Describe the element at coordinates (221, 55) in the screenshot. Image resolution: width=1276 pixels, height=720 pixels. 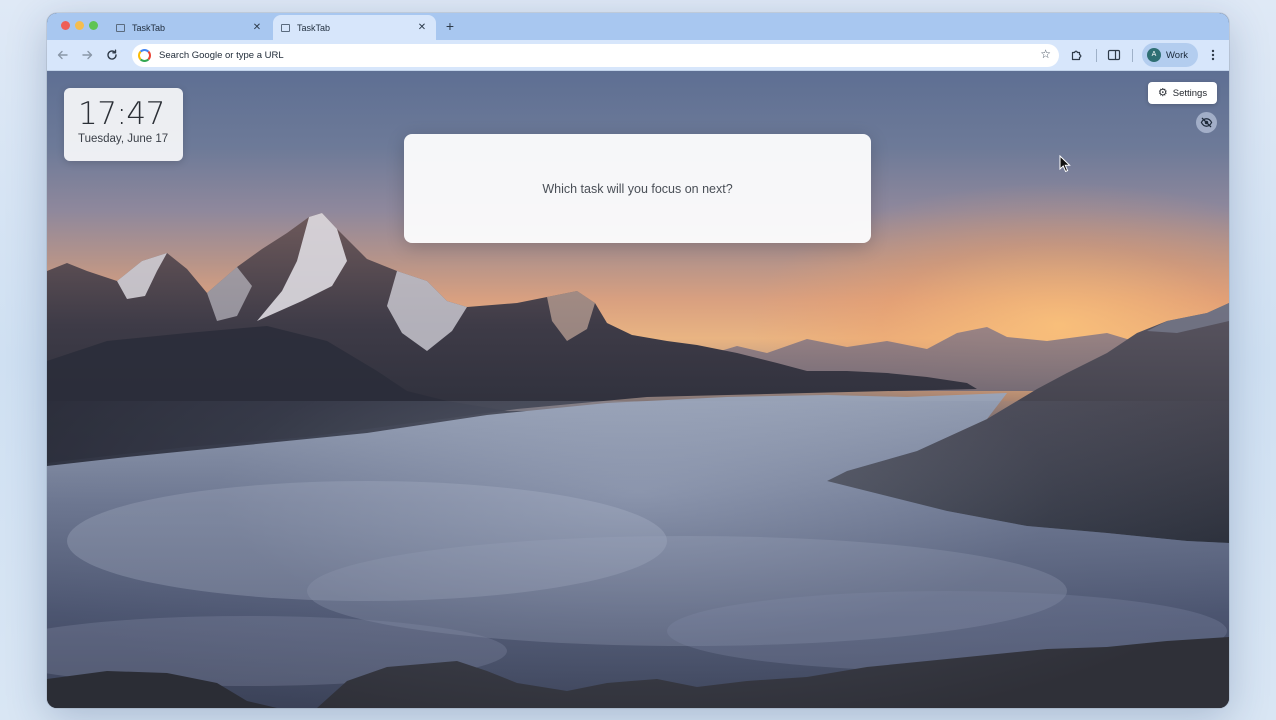
I see `omnibox-placeholder: Search Google or type a URL` at that location.